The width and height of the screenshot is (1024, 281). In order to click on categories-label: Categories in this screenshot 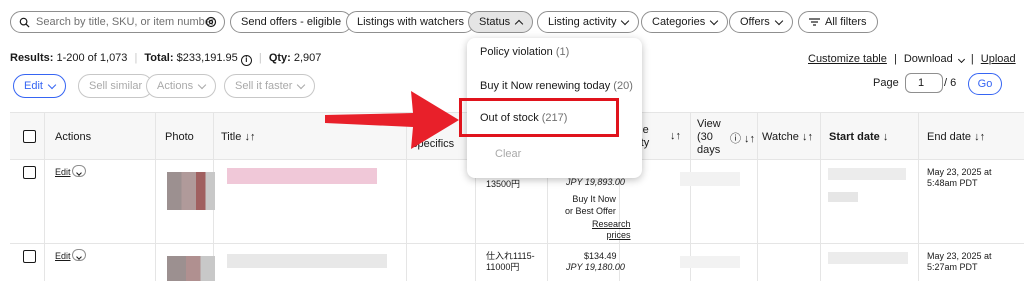, I will do `click(679, 22)`.